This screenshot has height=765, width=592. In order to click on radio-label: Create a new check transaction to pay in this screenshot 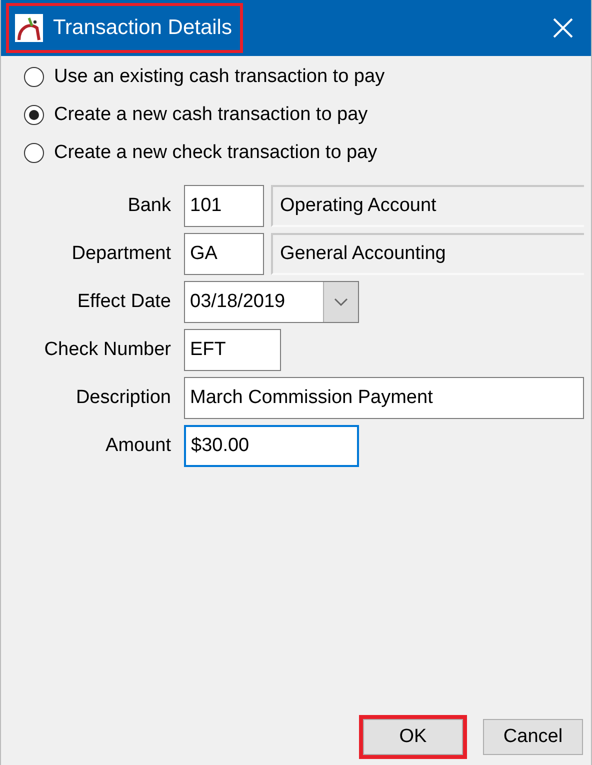, I will do `click(216, 153)`.